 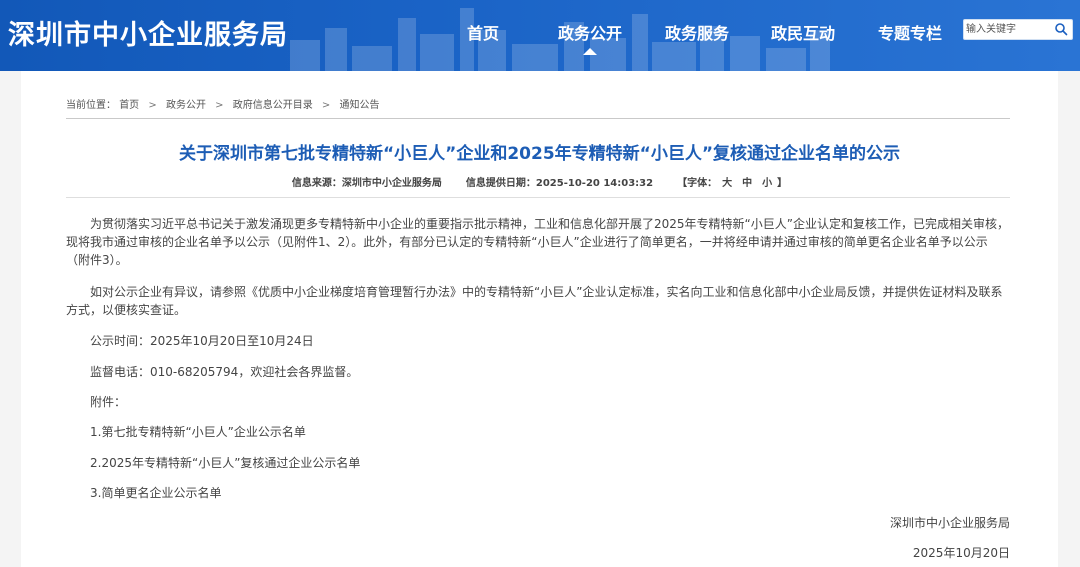 What do you see at coordinates (186, 103) in the screenshot?
I see `breadcrumb-item-government-affairs-open: 政务公开` at bounding box center [186, 103].